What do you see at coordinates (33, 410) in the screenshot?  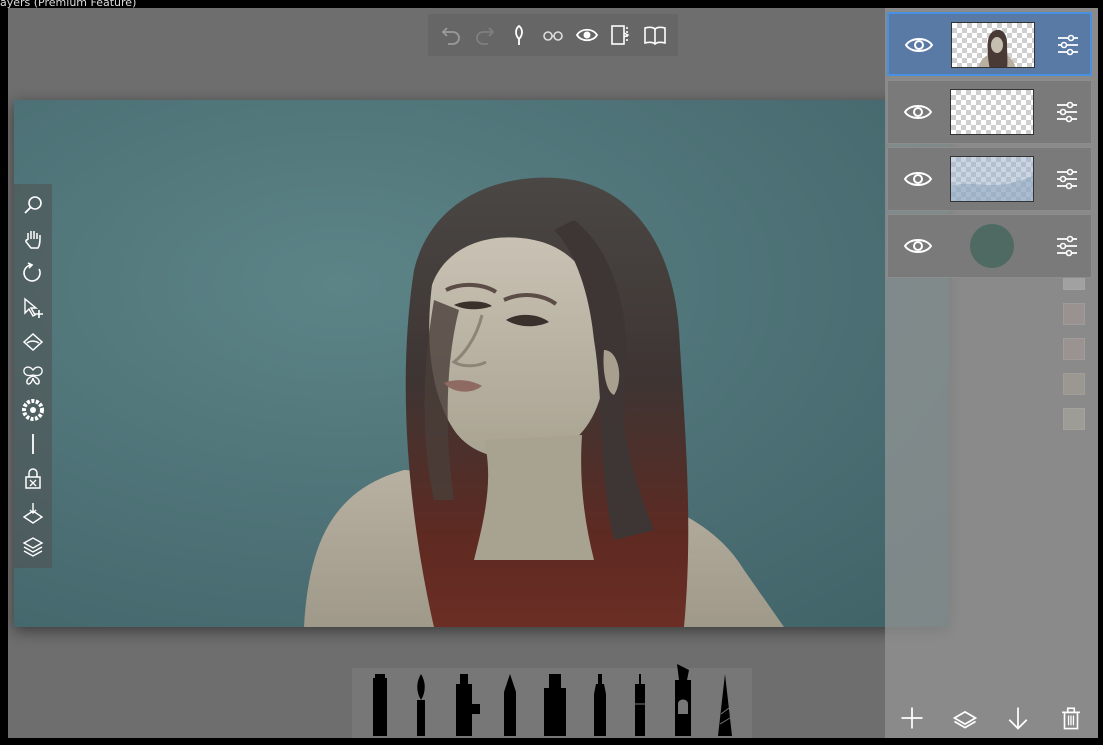 I see `color-wheel-icon` at bounding box center [33, 410].